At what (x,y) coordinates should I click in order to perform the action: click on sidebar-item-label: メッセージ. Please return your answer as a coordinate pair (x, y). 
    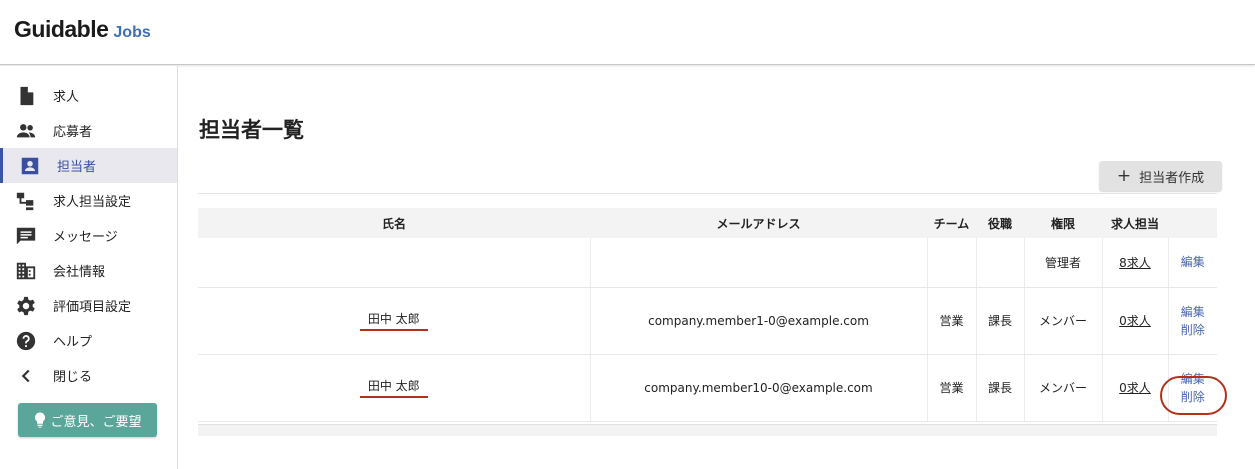
    Looking at the image, I should click on (85, 237).